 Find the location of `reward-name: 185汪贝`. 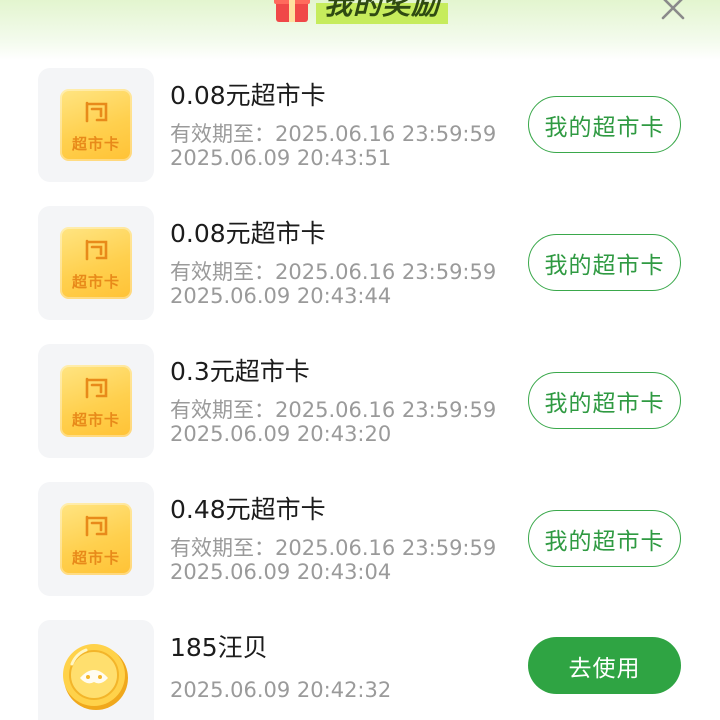

reward-name: 185汪贝 is located at coordinates (219, 647).